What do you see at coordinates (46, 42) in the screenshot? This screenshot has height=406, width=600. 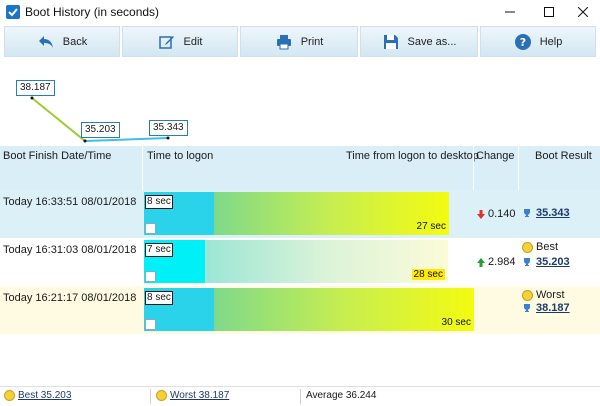 I see `back-arrow-icon` at bounding box center [46, 42].